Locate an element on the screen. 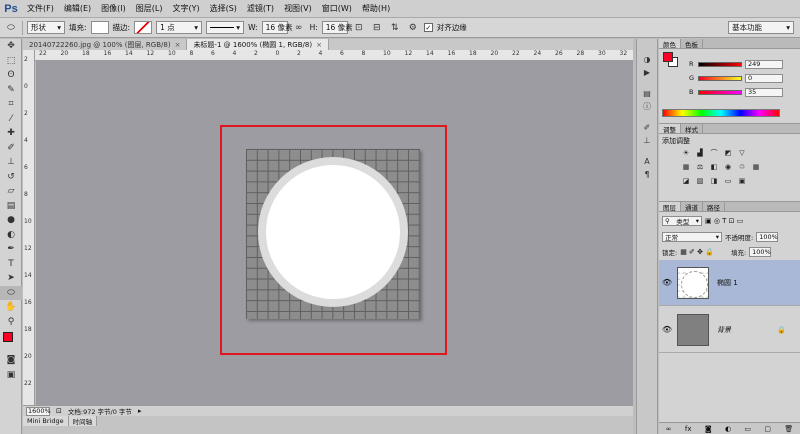  paragraph-panel-icon: ¶ is located at coordinates (647, 174).